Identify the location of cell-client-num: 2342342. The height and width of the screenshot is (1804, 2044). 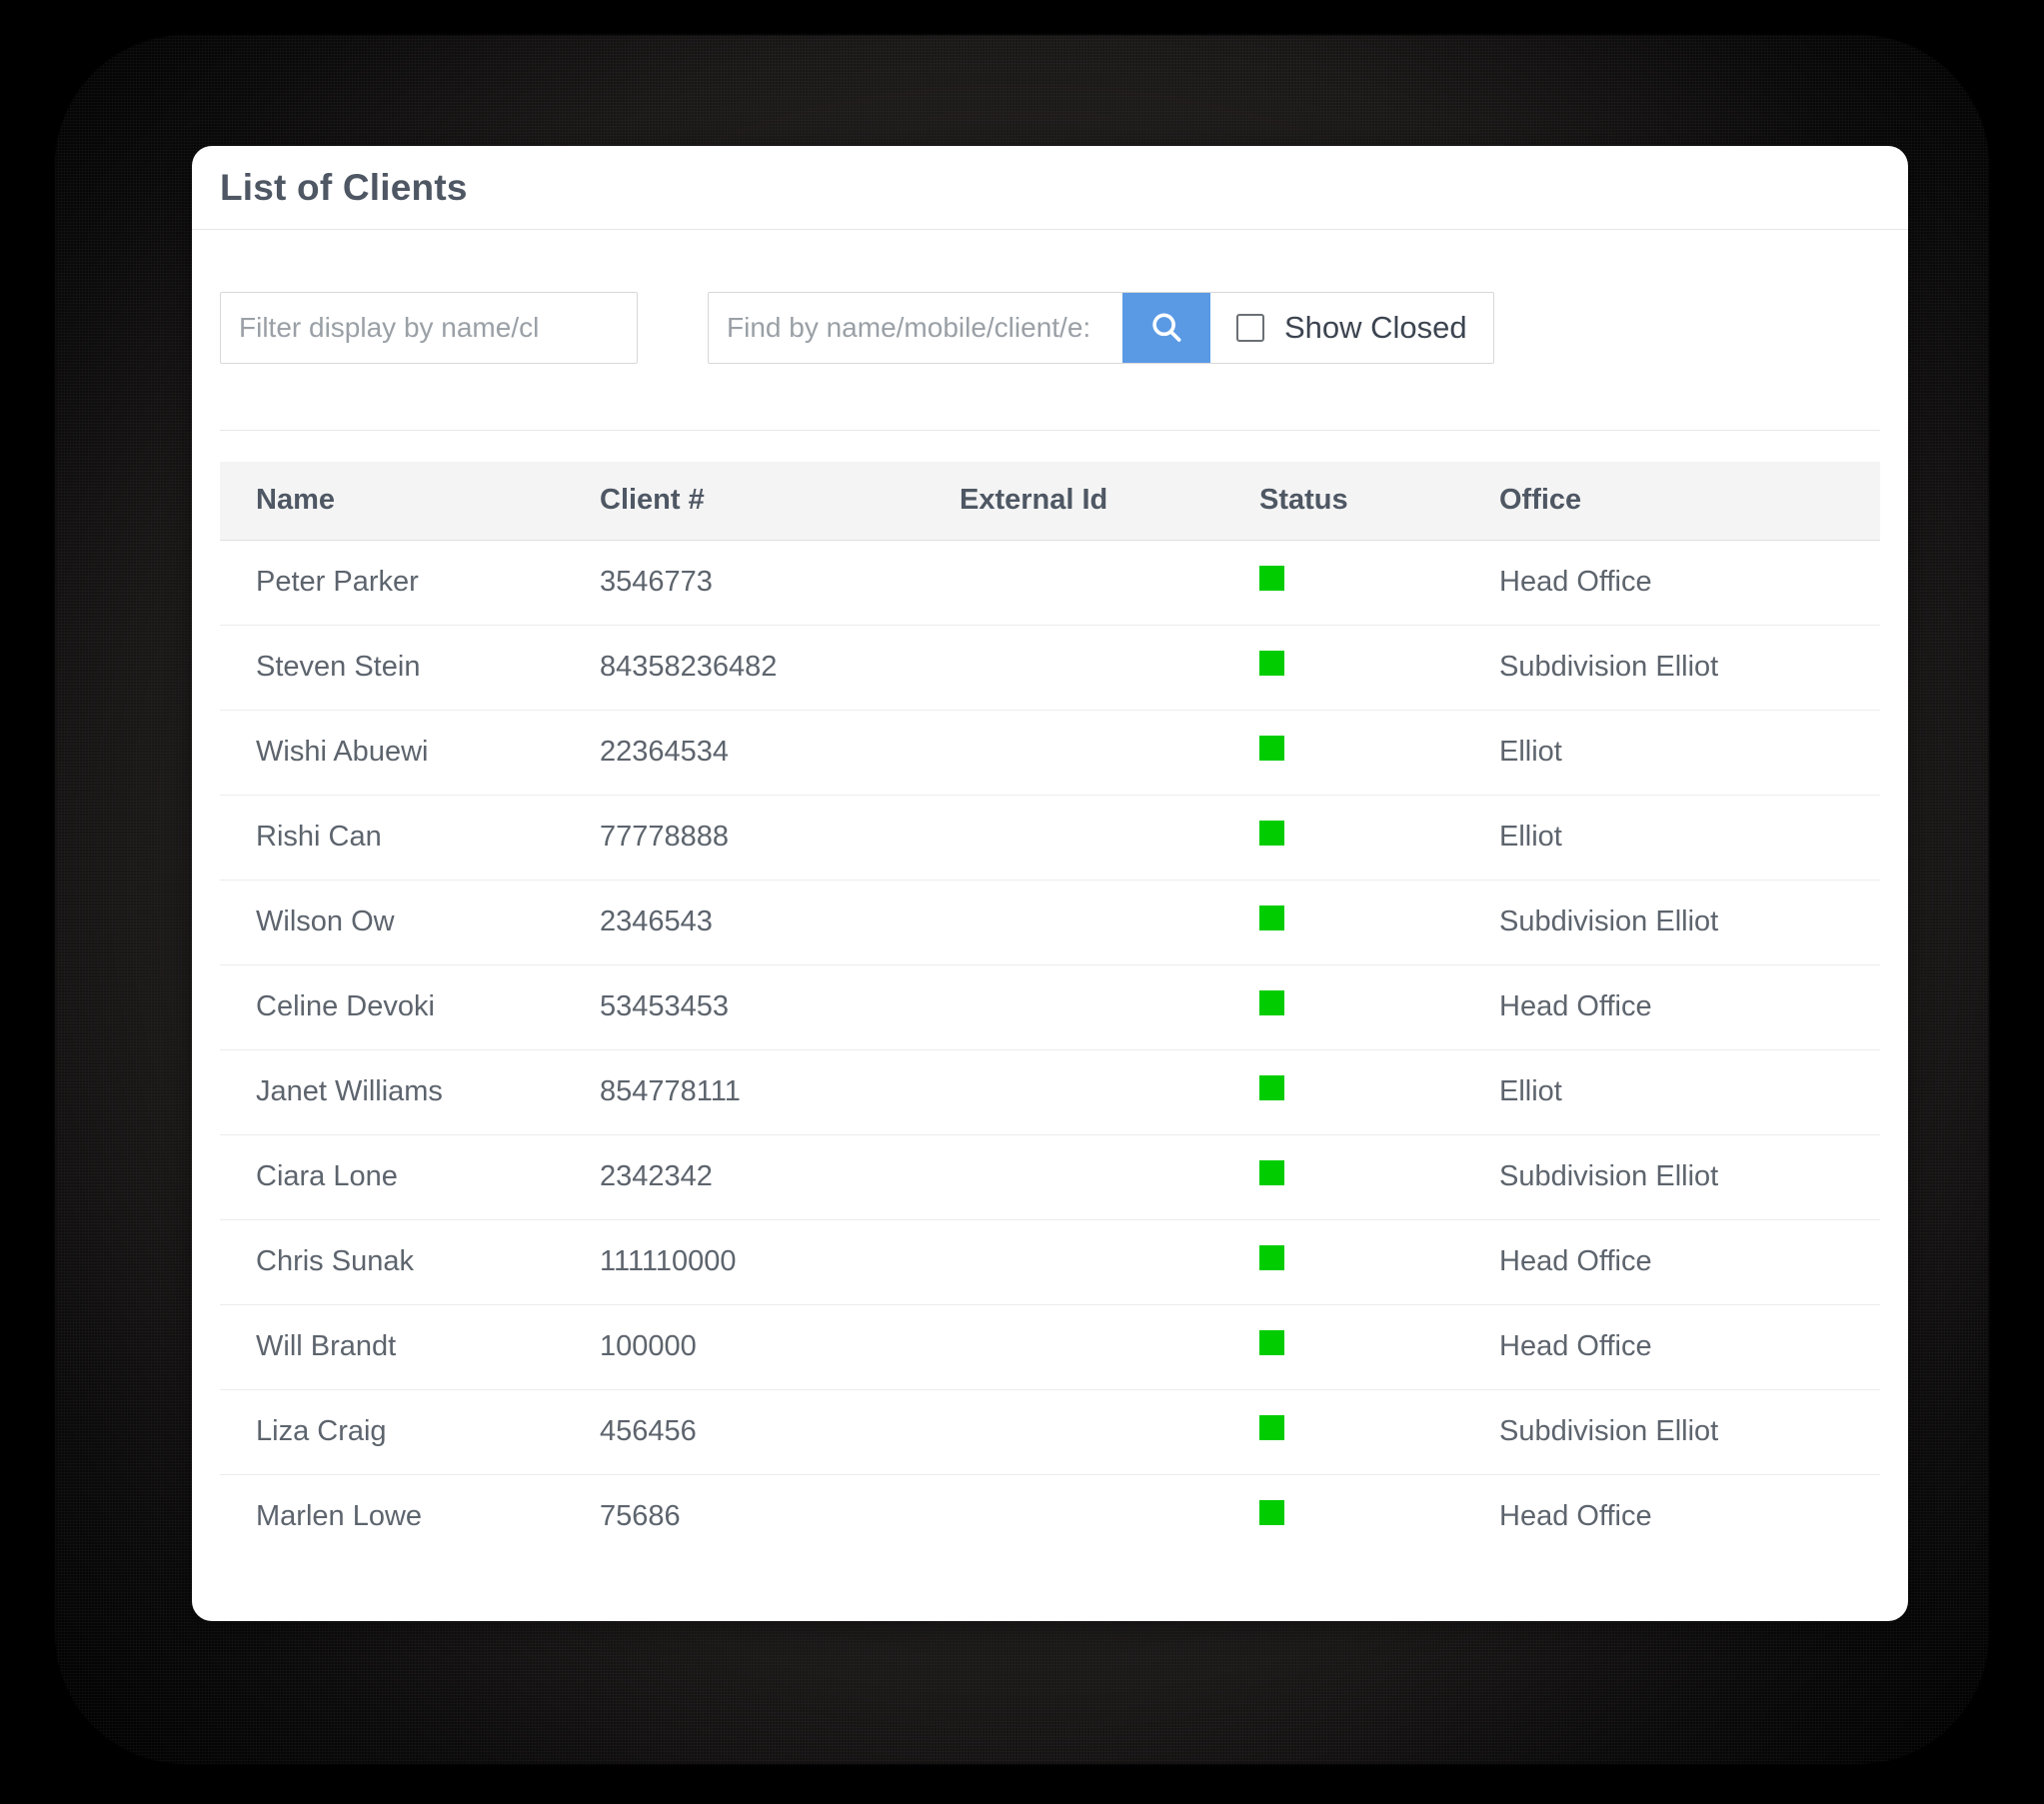
(780, 1177).